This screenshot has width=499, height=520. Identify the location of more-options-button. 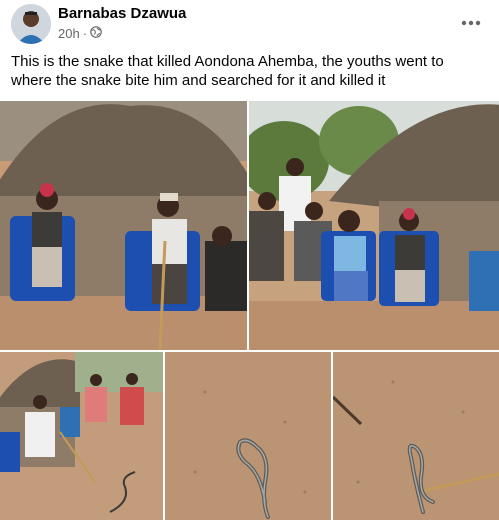
(471, 22).